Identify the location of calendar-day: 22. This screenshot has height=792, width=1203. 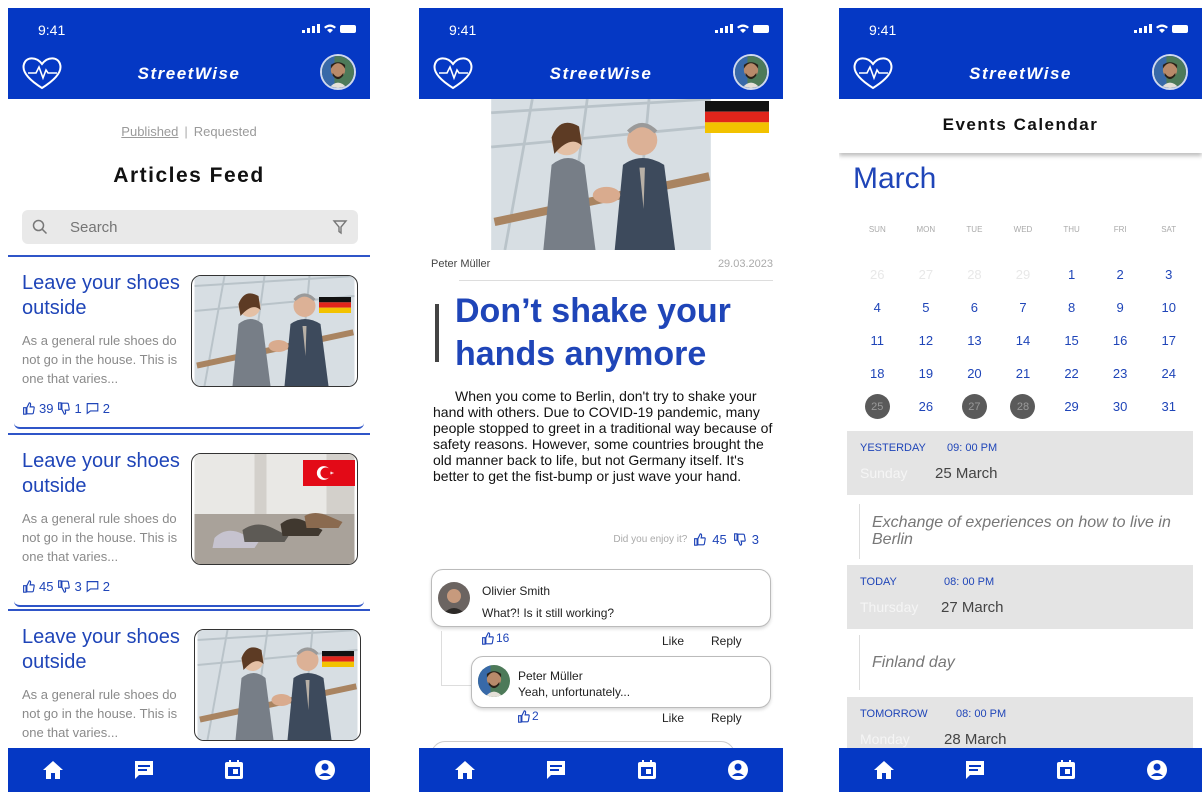
(1071, 373).